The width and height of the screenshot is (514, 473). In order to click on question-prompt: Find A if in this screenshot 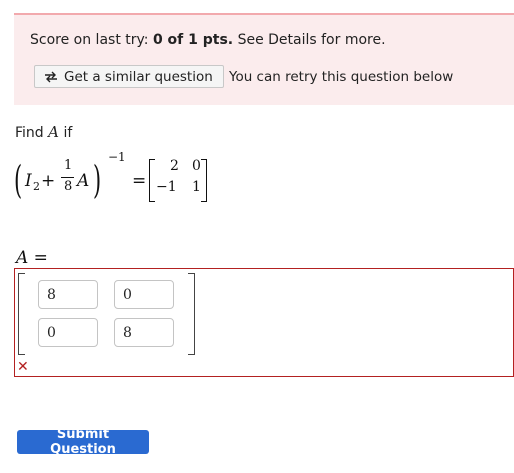, I will do `click(43, 132)`.